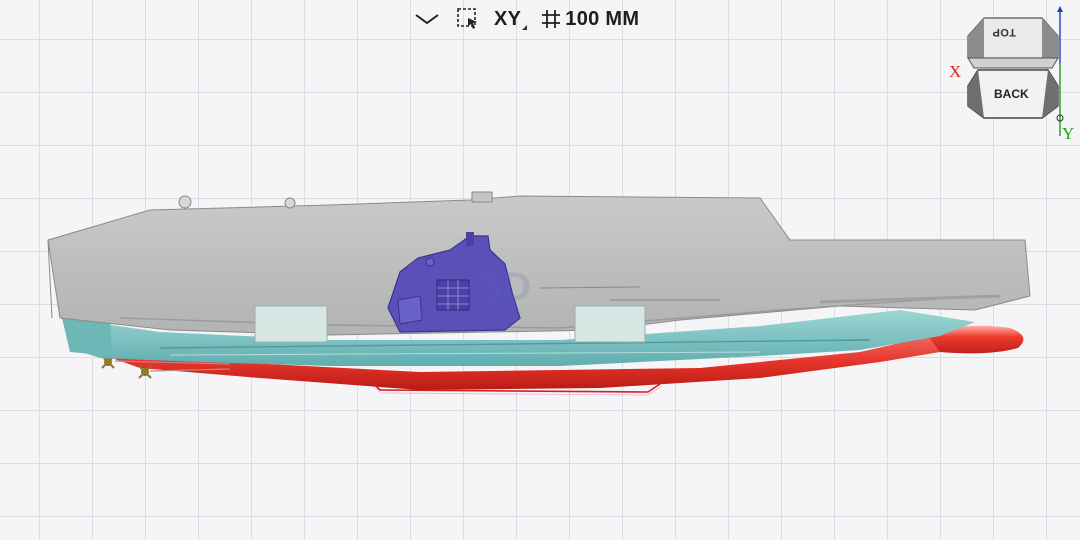 This screenshot has width=1080, height=540. I want to click on y-axis-label: Y, so click(1068, 133).